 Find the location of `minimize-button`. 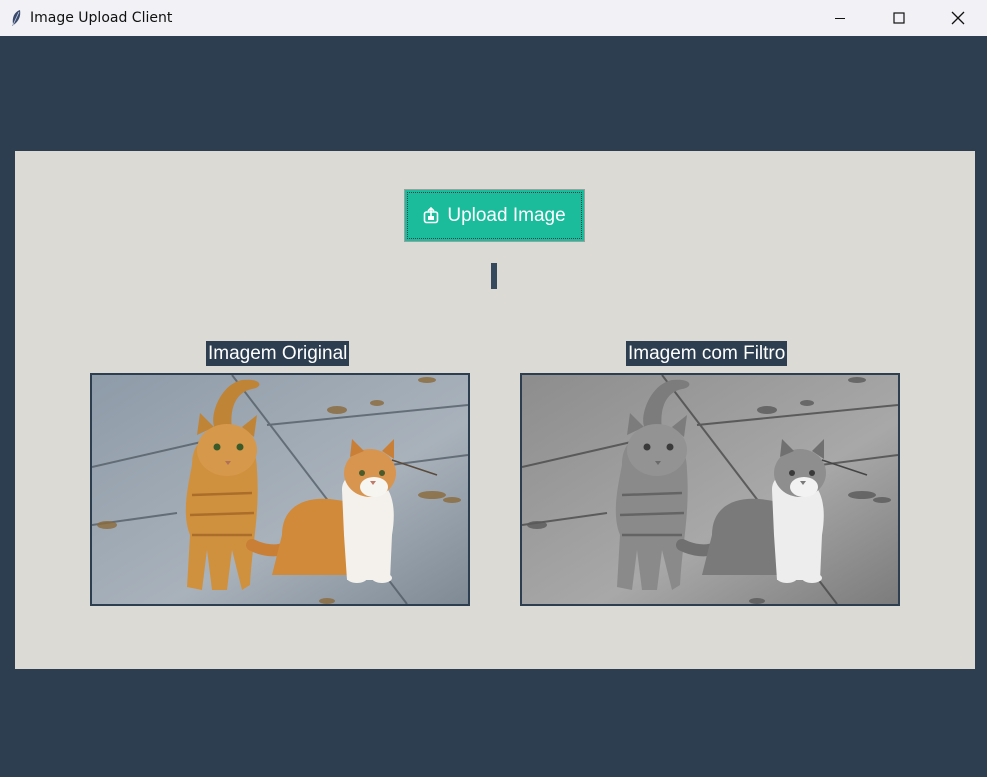

minimize-button is located at coordinates (839, 18).